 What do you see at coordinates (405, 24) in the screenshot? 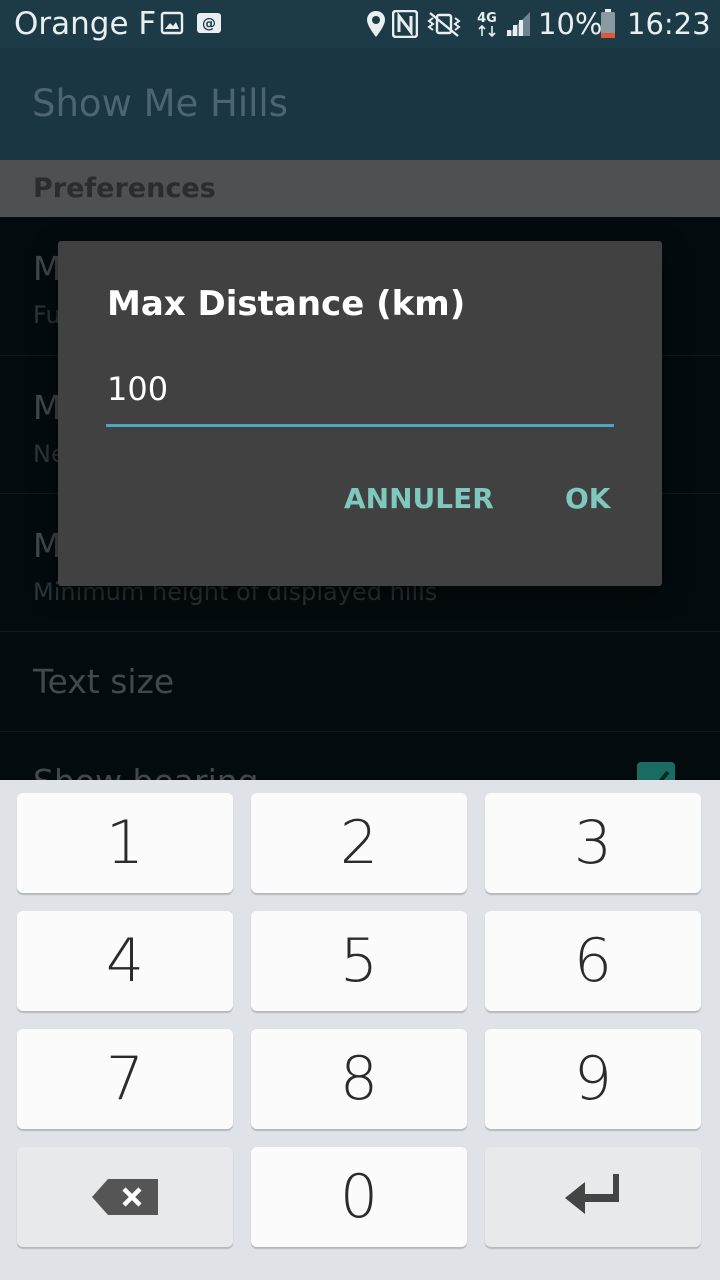
I see `nfc-icon` at bounding box center [405, 24].